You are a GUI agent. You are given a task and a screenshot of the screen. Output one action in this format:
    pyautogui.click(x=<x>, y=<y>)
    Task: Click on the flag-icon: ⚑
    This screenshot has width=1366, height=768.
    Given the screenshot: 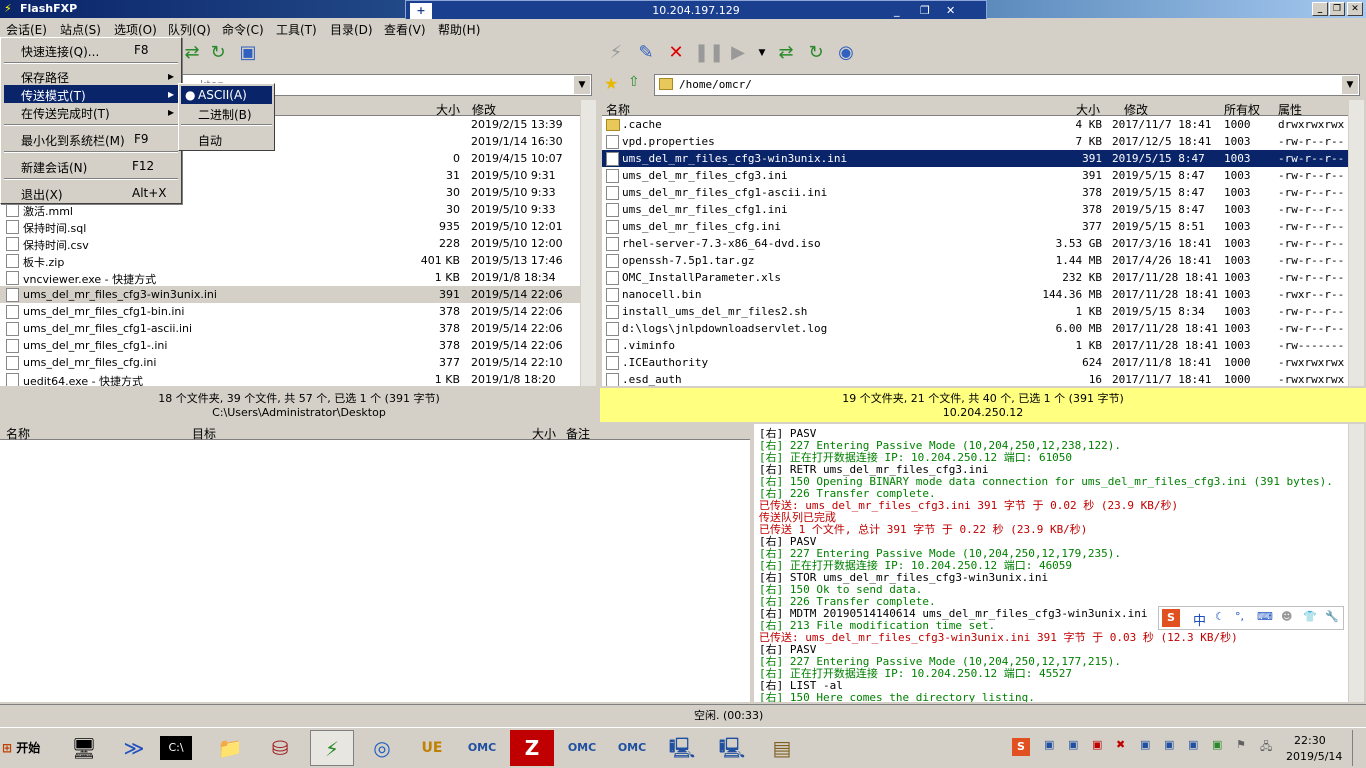 What is the action you would take?
    pyautogui.click(x=1241, y=744)
    